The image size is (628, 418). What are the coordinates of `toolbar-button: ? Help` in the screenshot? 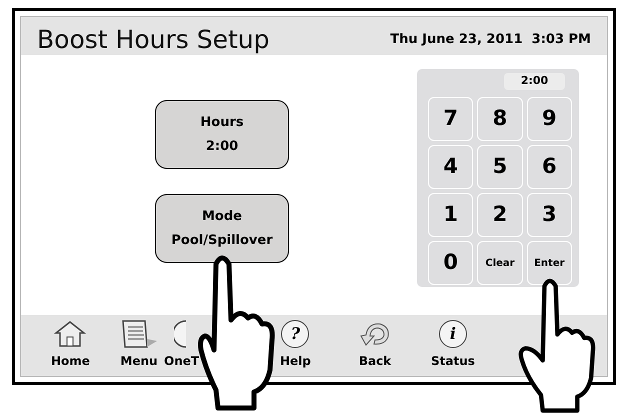 It's located at (295, 343).